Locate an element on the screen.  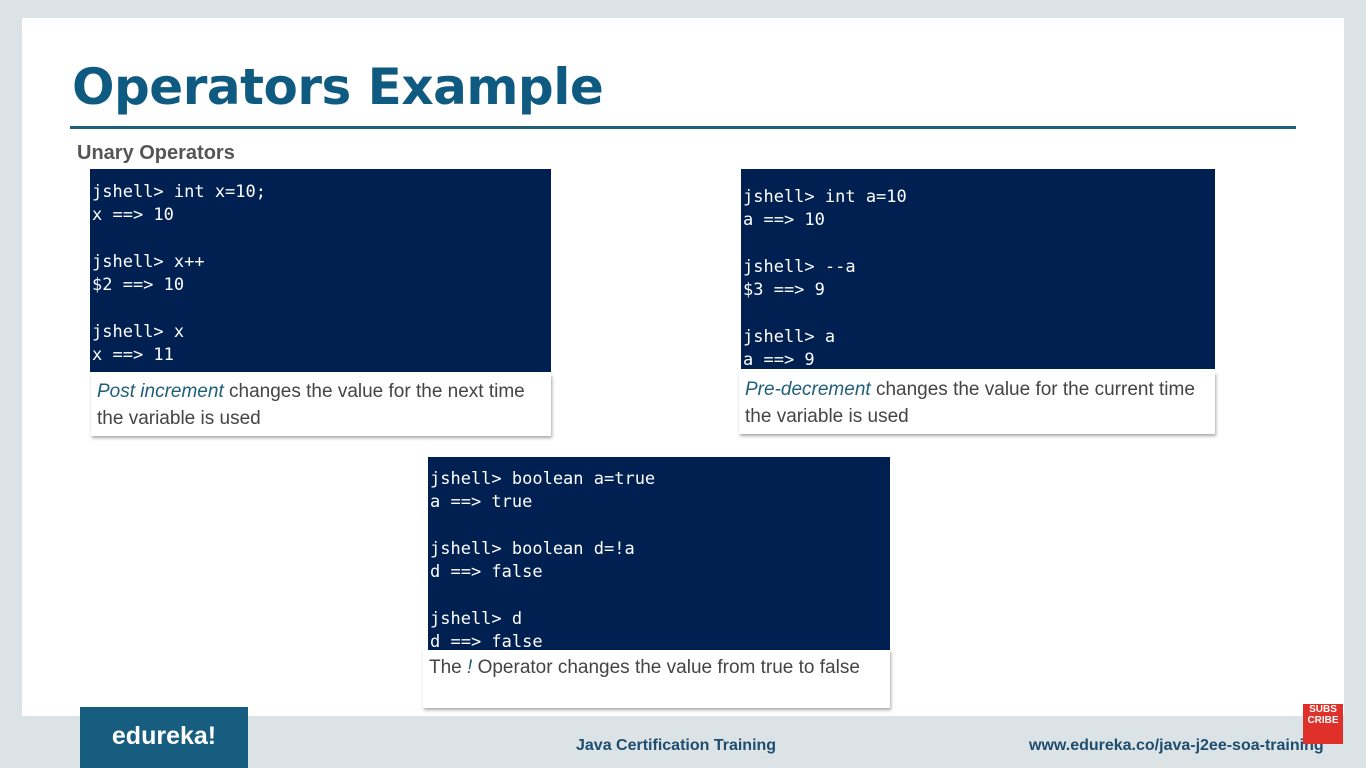
caption-emphasis: Pre-decrement is located at coordinates (808, 389).